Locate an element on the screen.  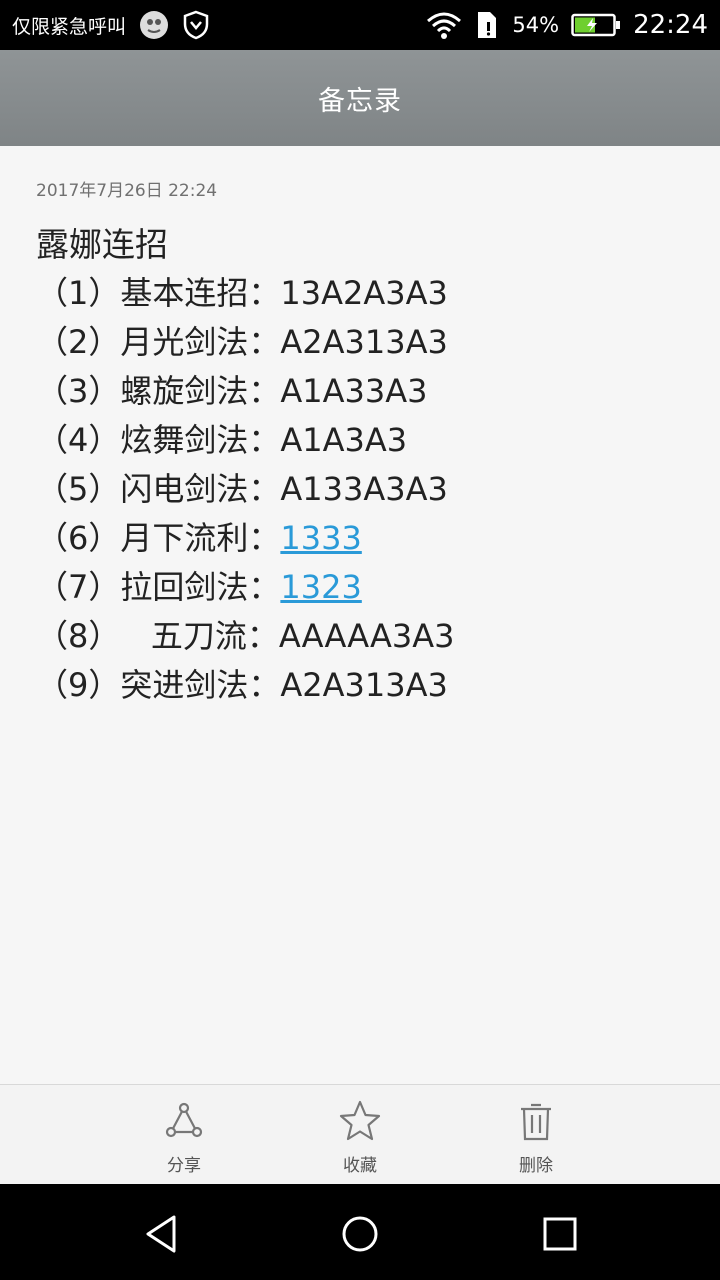
combo-name: （8） 五刀流： is located at coordinates (157, 636).